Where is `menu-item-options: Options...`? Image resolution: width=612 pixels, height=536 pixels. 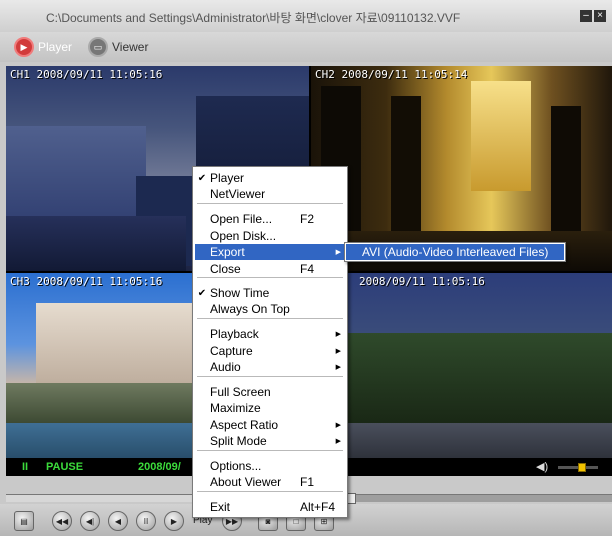 menu-item-options: Options... is located at coordinates (270, 466).